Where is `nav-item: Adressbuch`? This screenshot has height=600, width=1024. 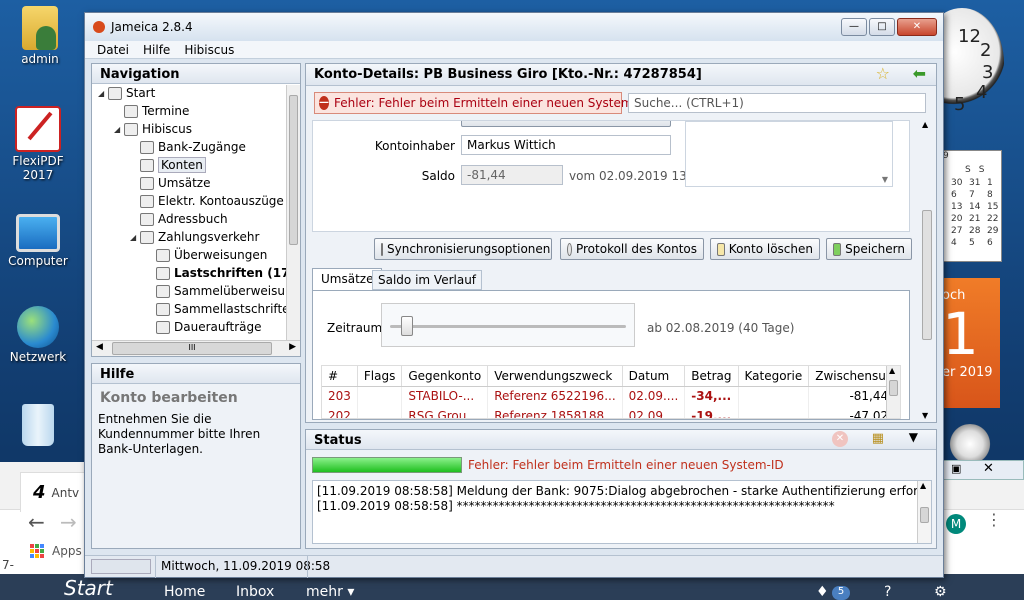
nav-item: Adressbuch is located at coordinates (196, 219).